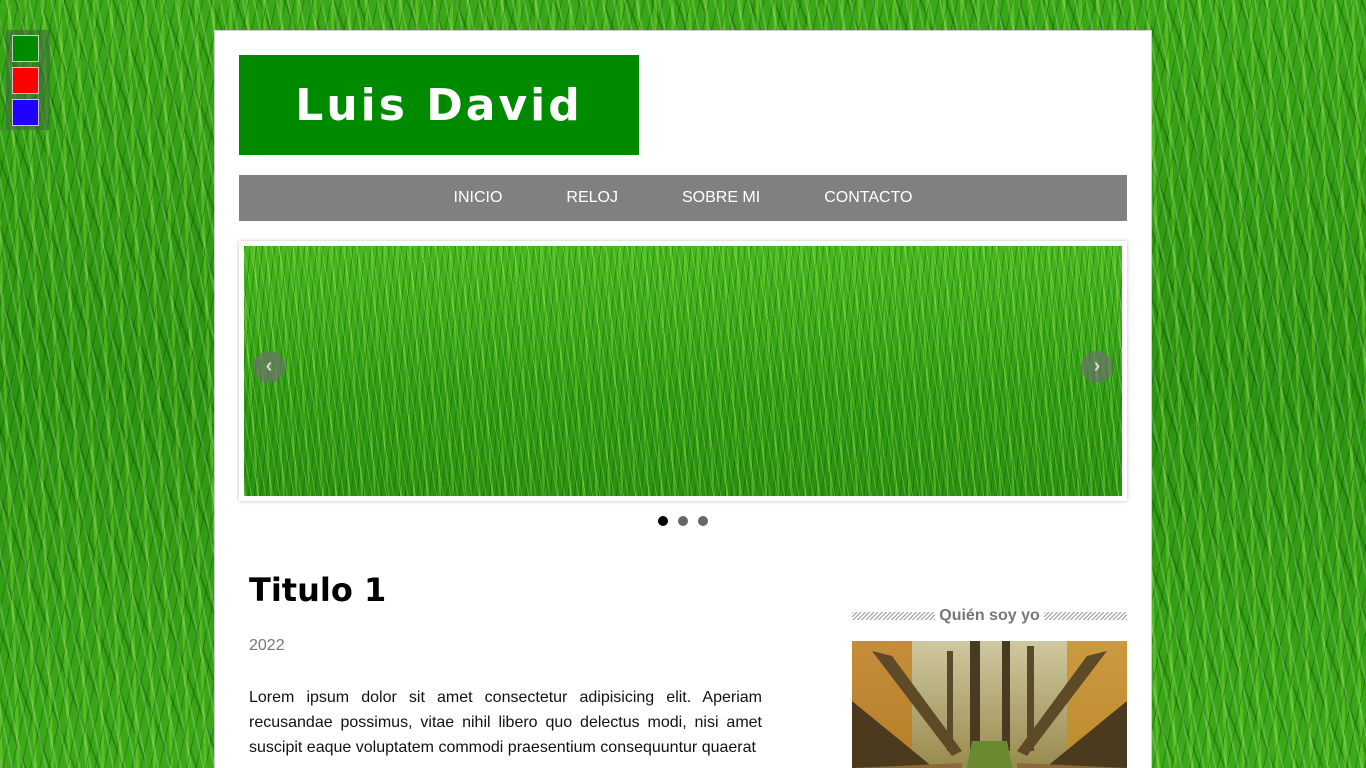 This screenshot has width=1366, height=768. I want to click on theme-swatch-red, so click(25, 80).